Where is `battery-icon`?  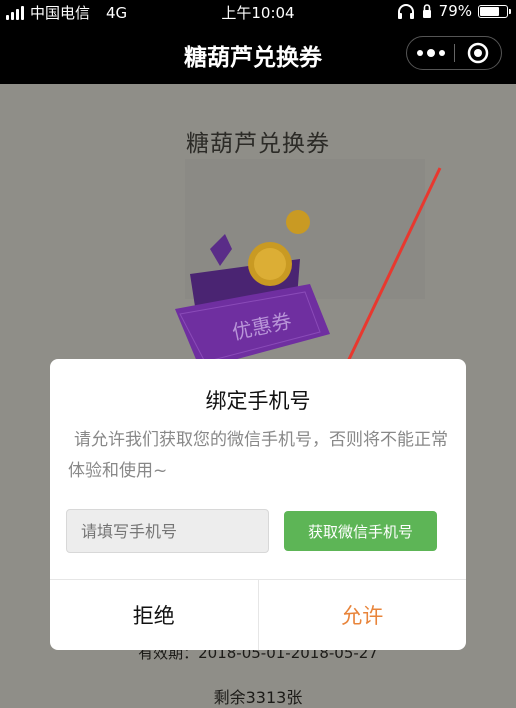 battery-icon is located at coordinates (494, 11).